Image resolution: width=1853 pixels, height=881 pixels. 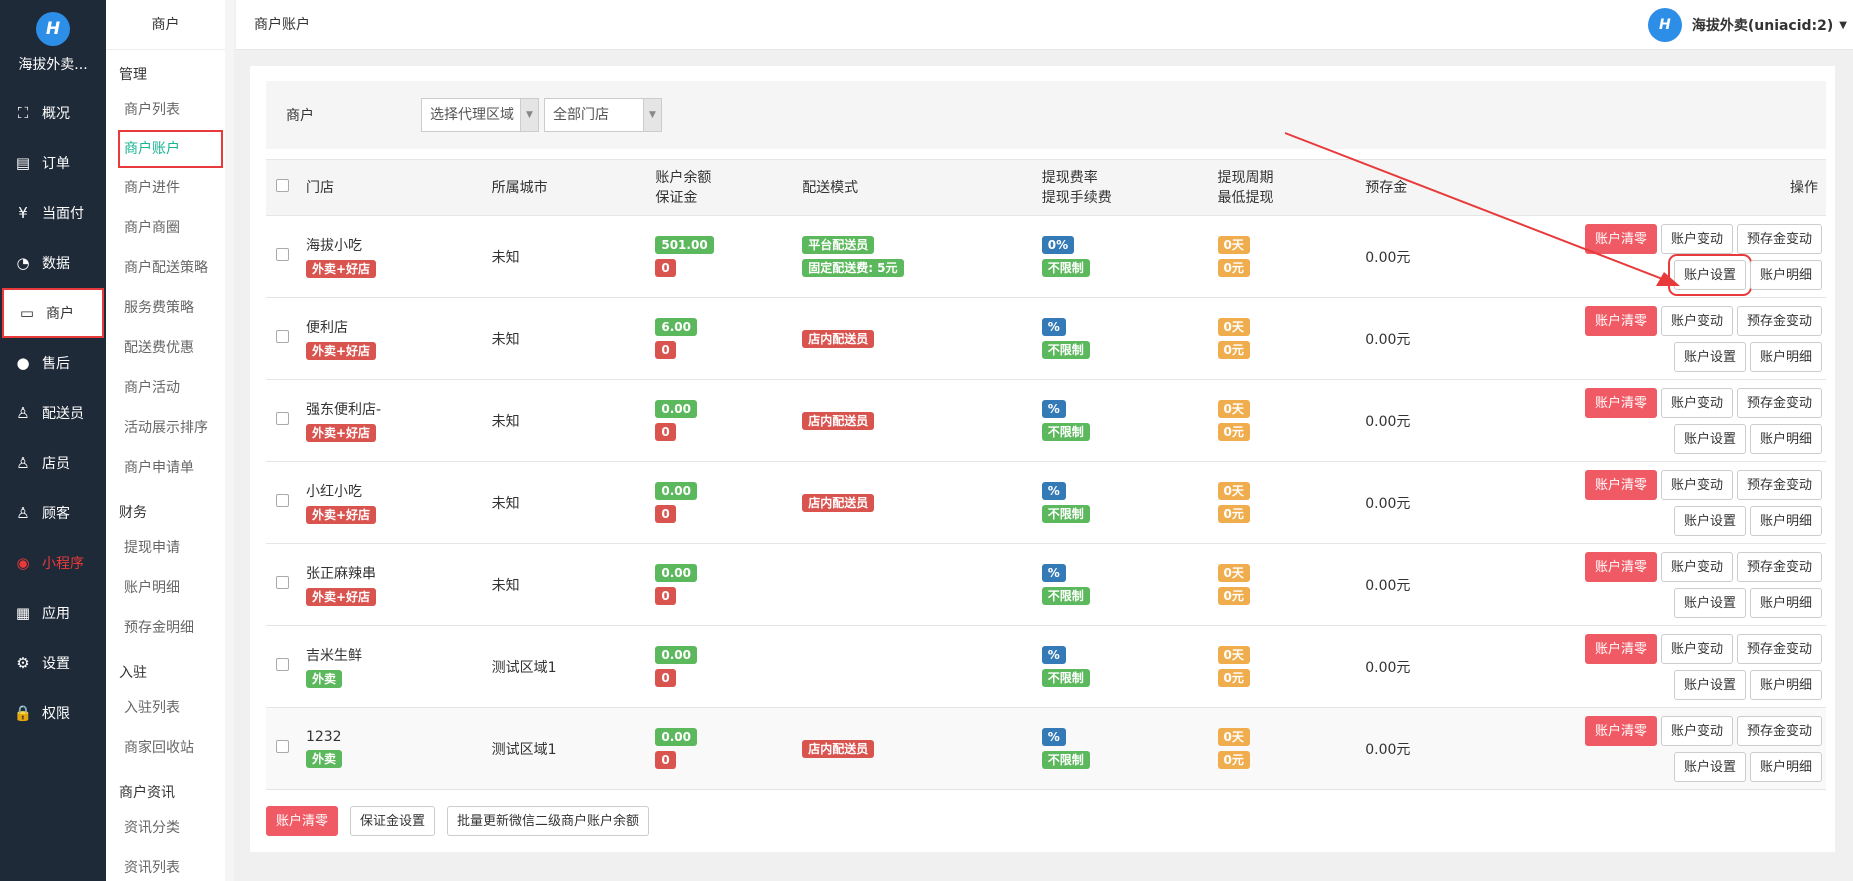 I want to click on store-tag-badge: 外卖, so click(x=323, y=679).